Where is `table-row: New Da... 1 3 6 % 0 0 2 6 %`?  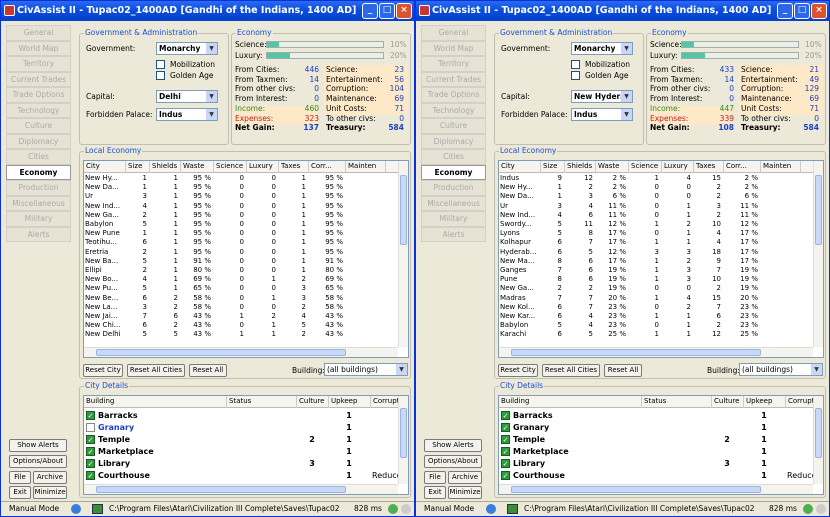 table-row: New Da... 1 3 6 % 0 0 2 6 % is located at coordinates (657, 196).